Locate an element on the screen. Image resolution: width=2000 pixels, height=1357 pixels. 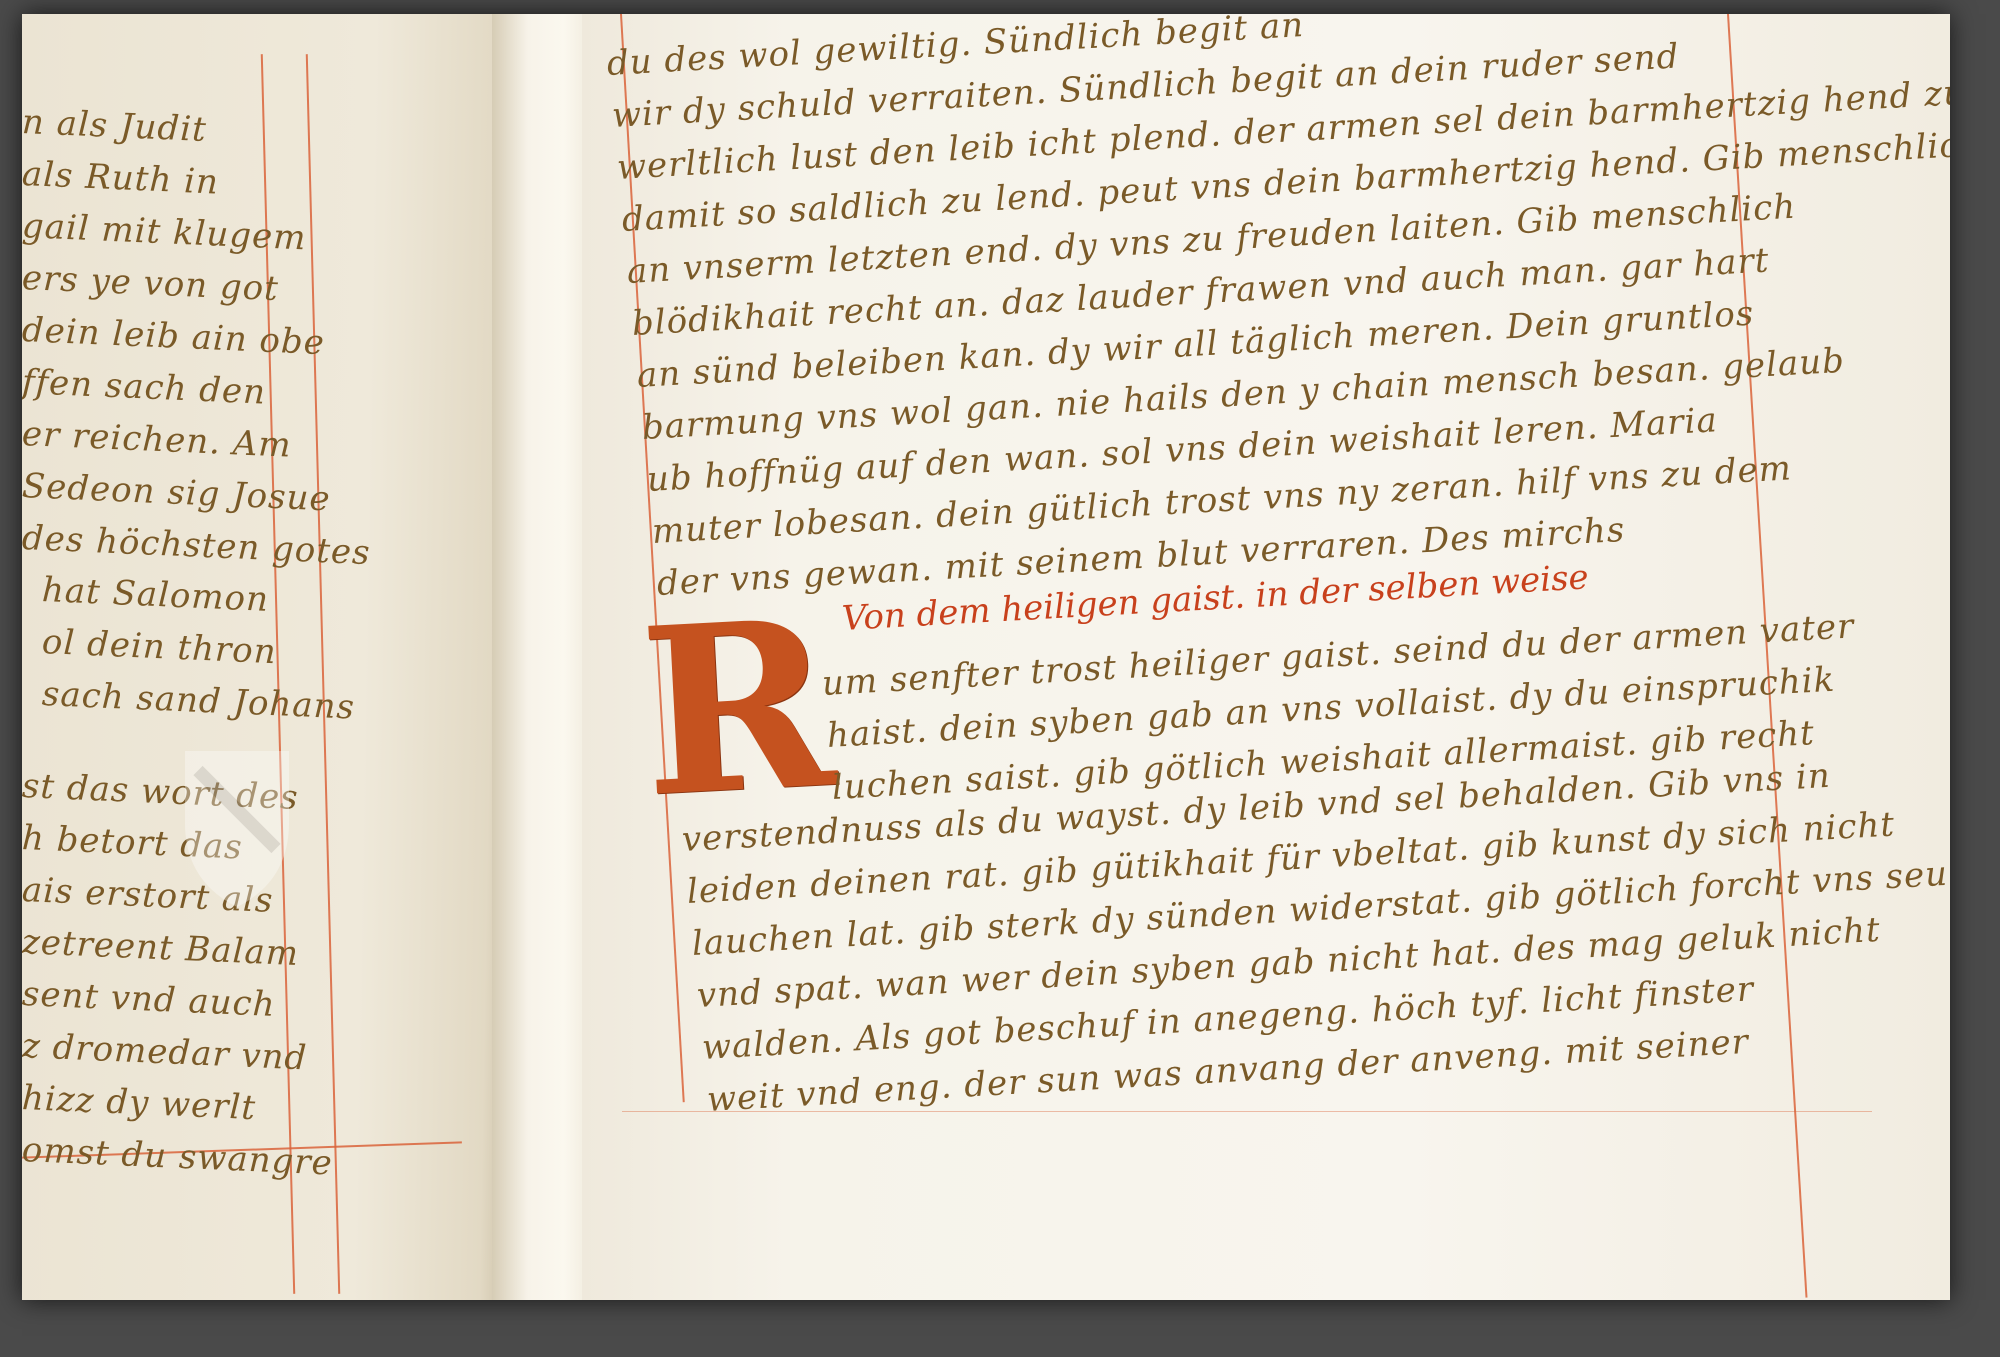
shield-watermark-icon is located at coordinates (237, 829).